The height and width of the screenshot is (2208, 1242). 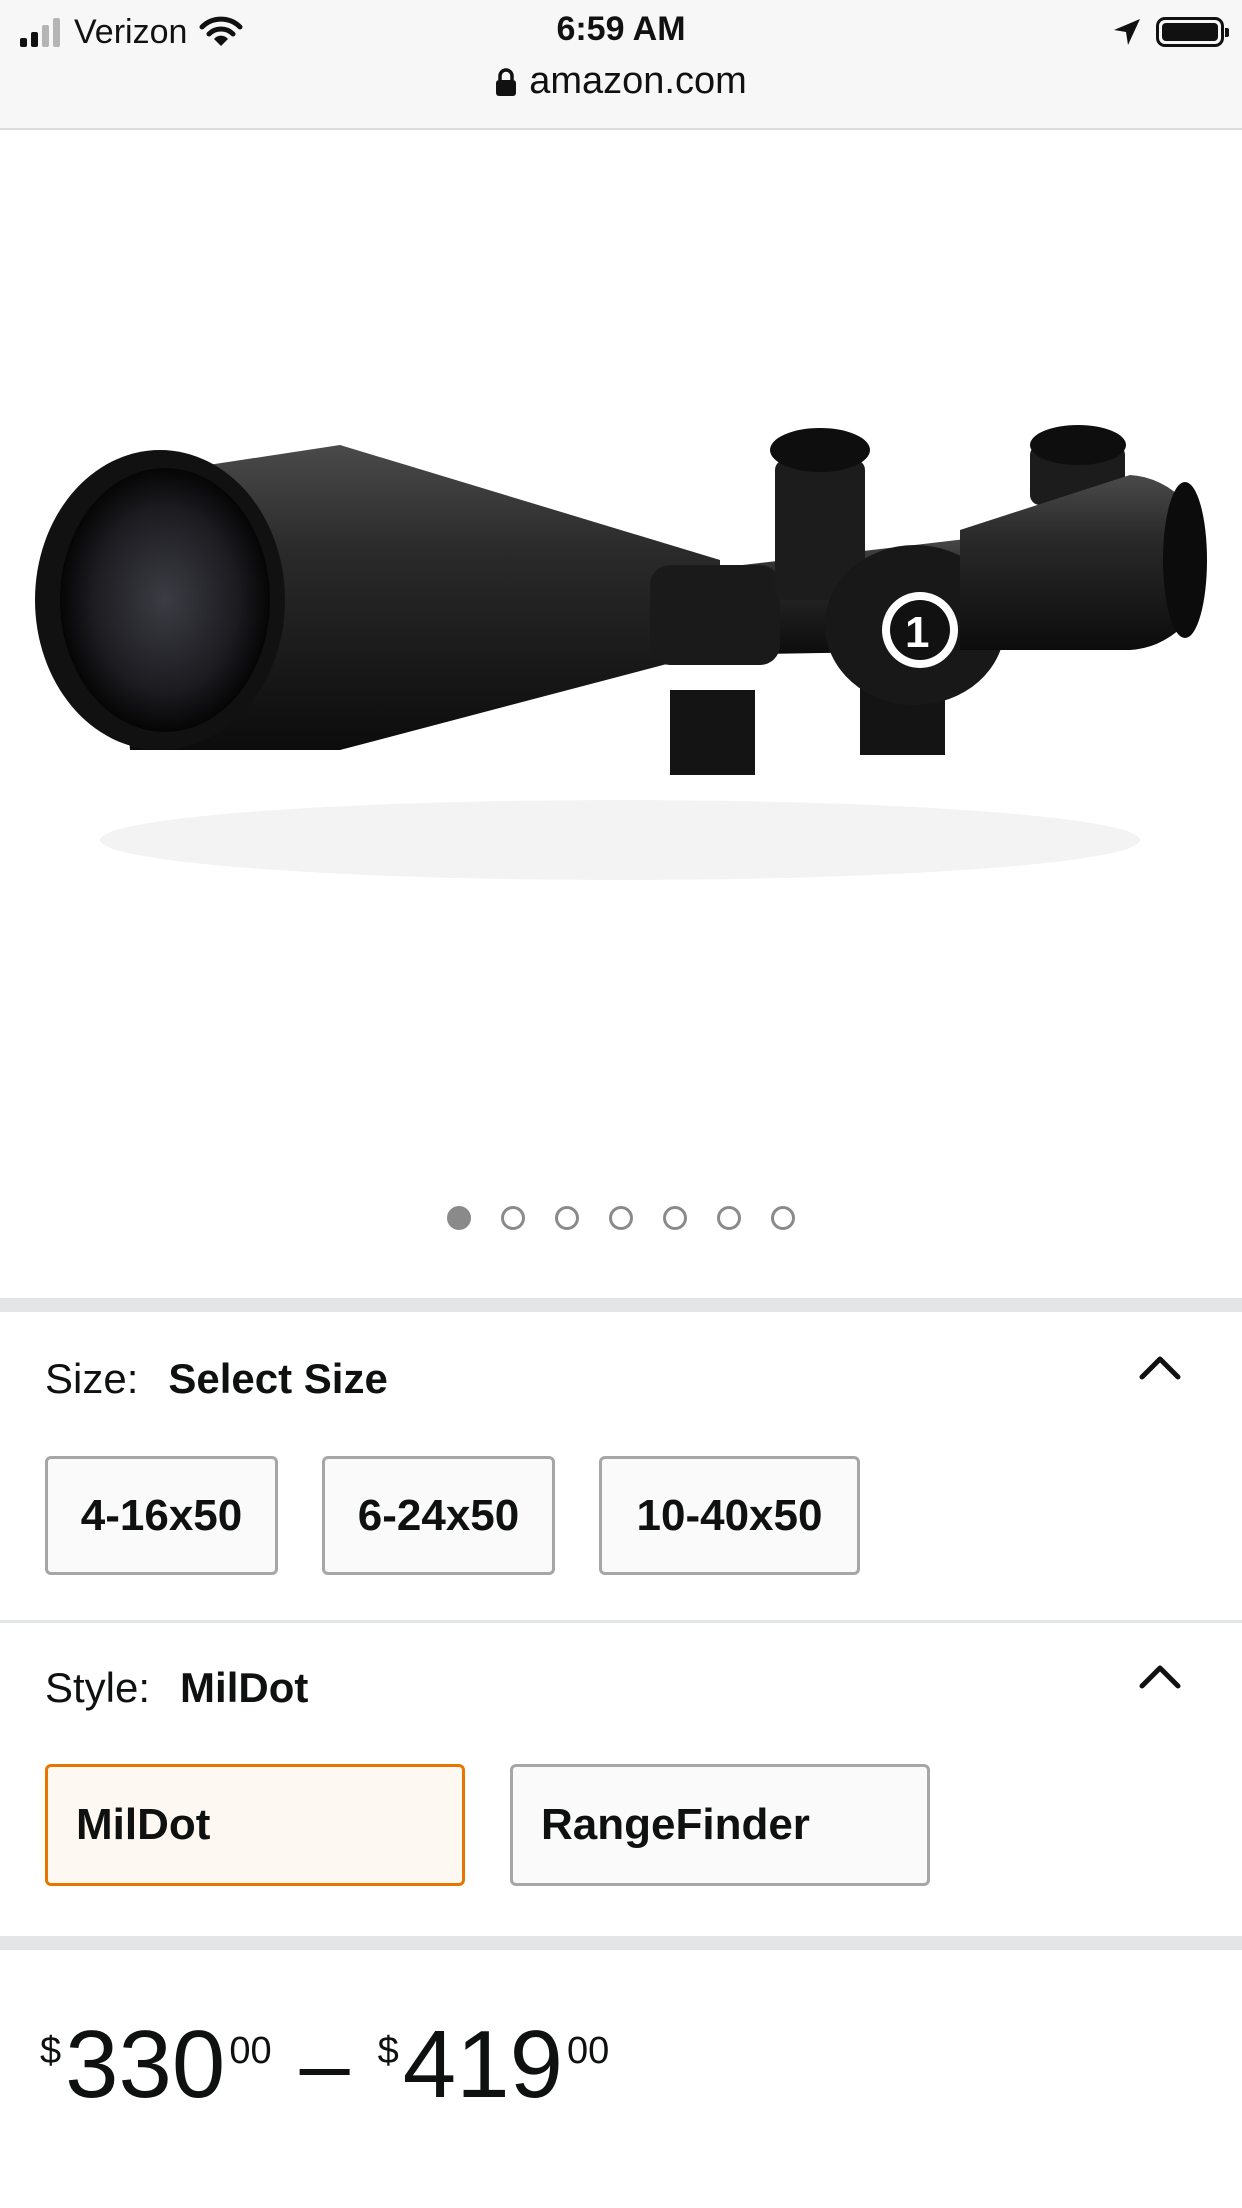 I want to click on svg-text: 1, so click(x=917, y=632).